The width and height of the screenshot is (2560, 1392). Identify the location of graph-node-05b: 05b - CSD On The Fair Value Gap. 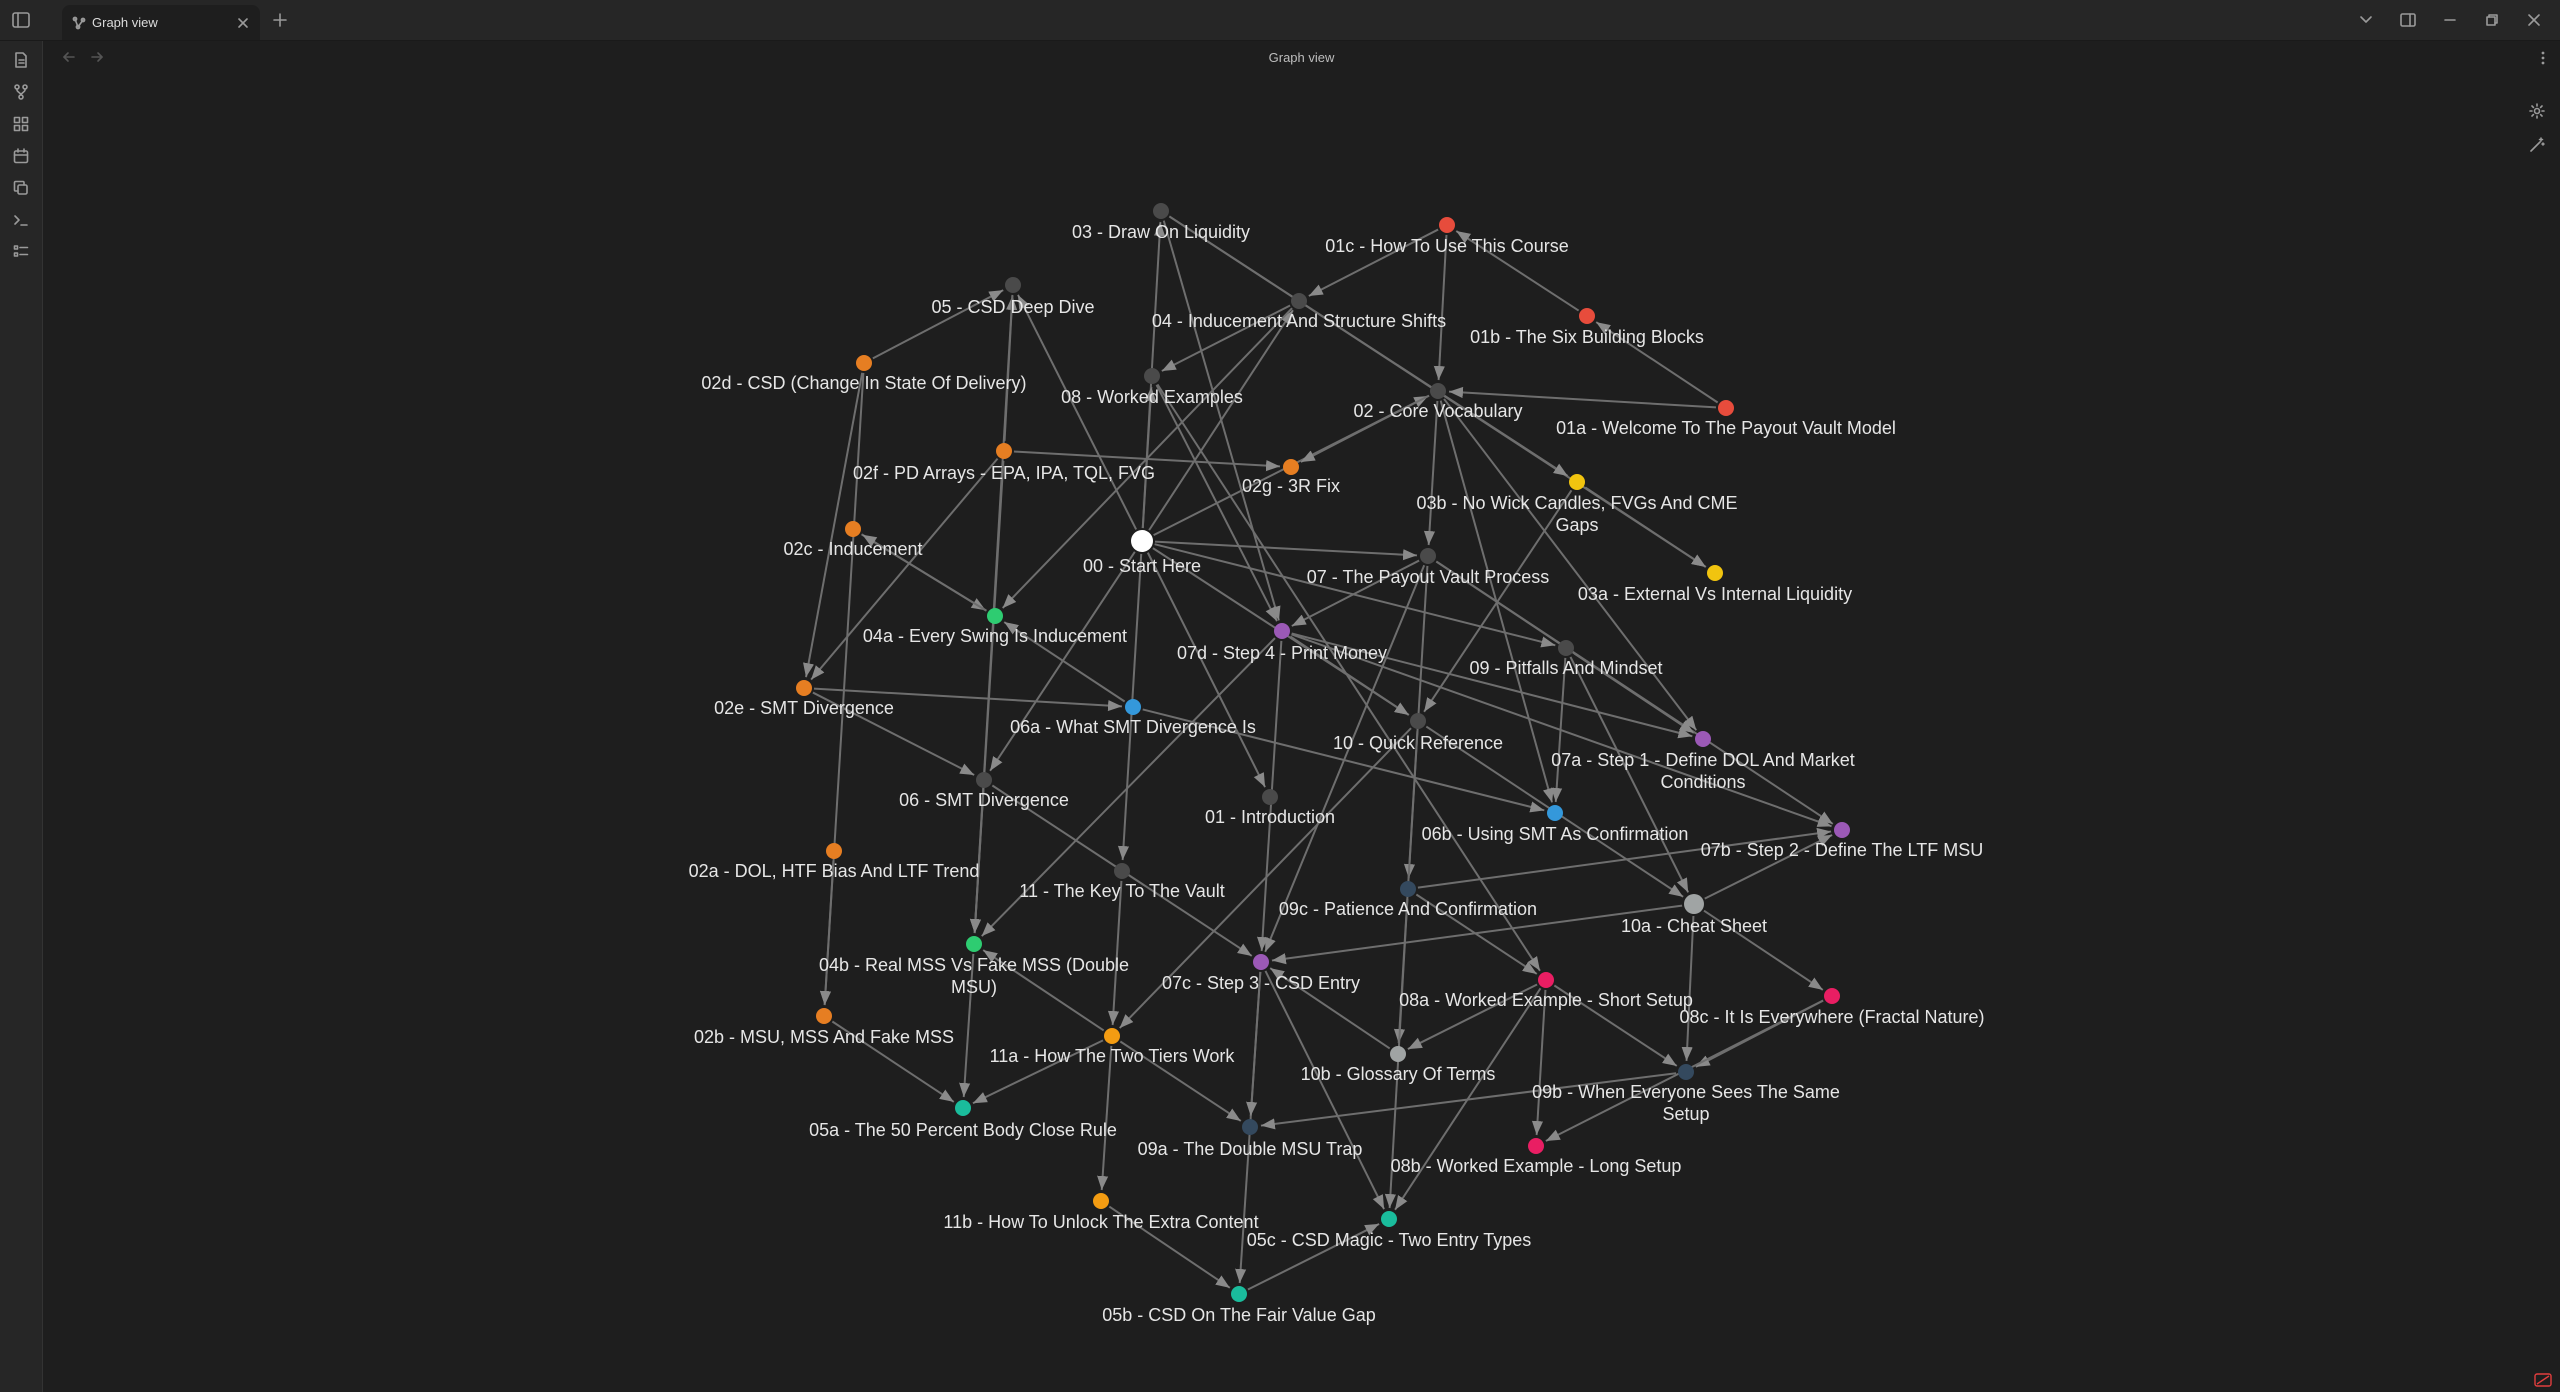
(1239, 1305).